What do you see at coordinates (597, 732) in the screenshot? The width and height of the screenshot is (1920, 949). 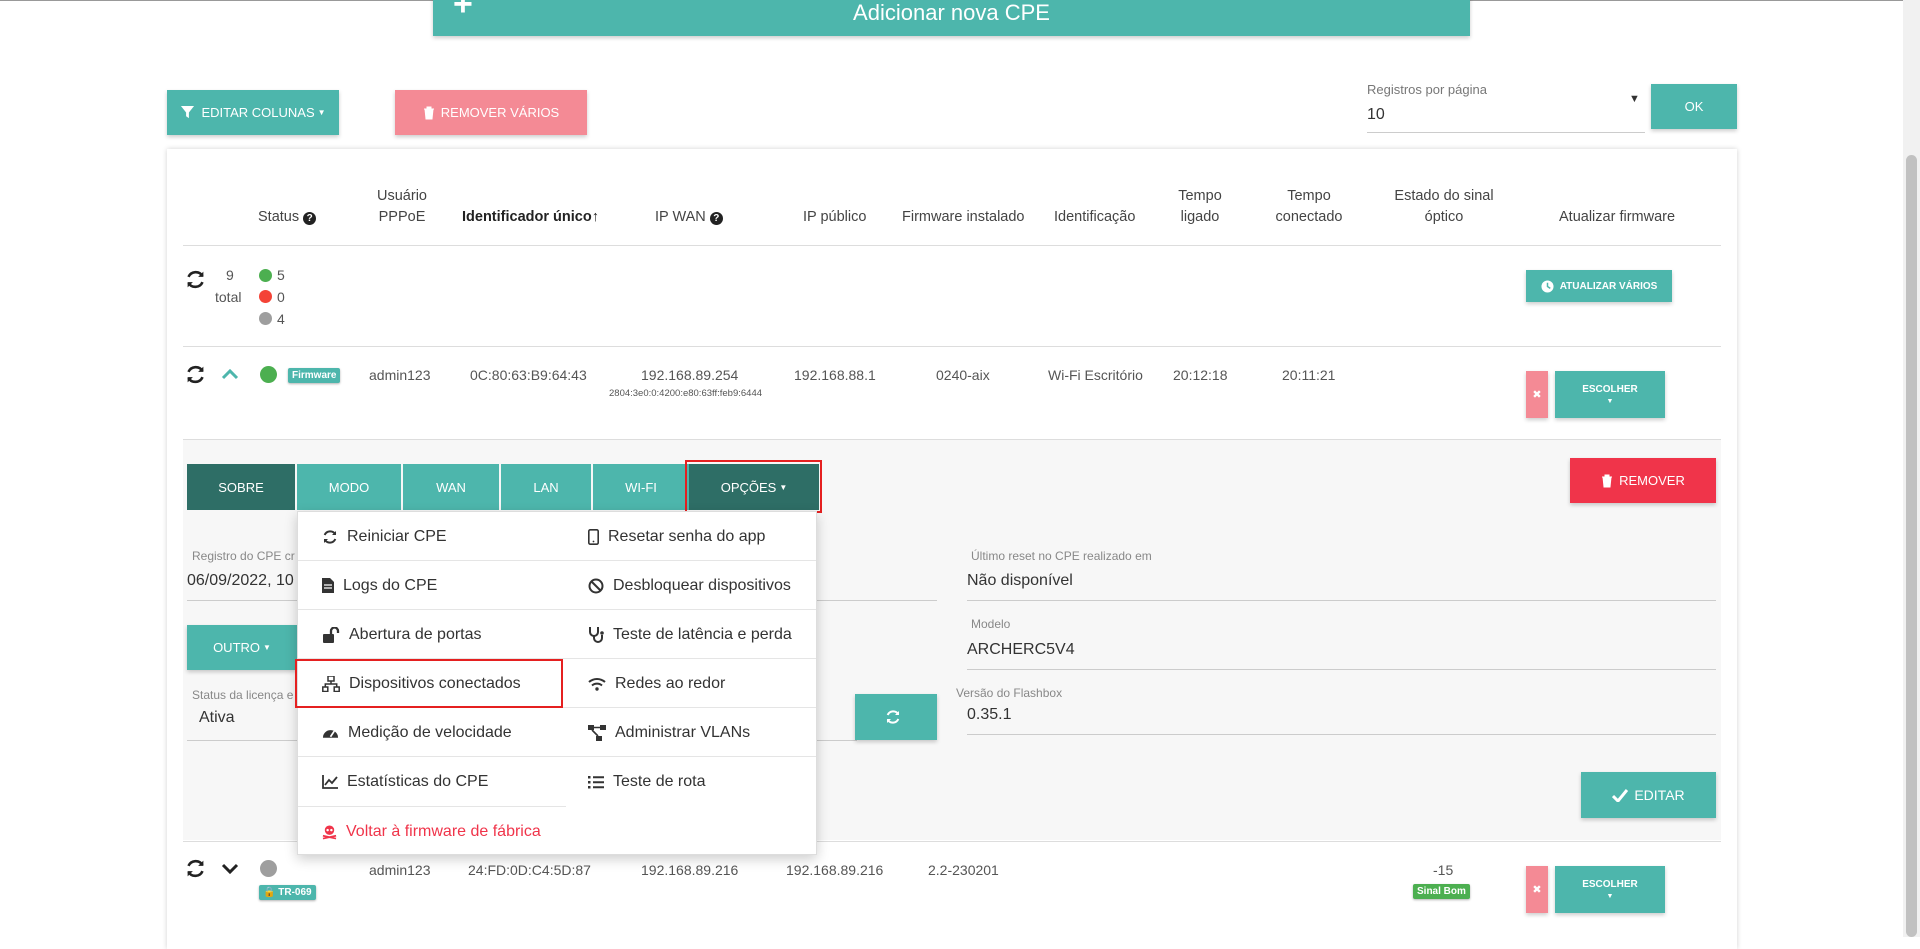 I see `sitemap-icon` at bounding box center [597, 732].